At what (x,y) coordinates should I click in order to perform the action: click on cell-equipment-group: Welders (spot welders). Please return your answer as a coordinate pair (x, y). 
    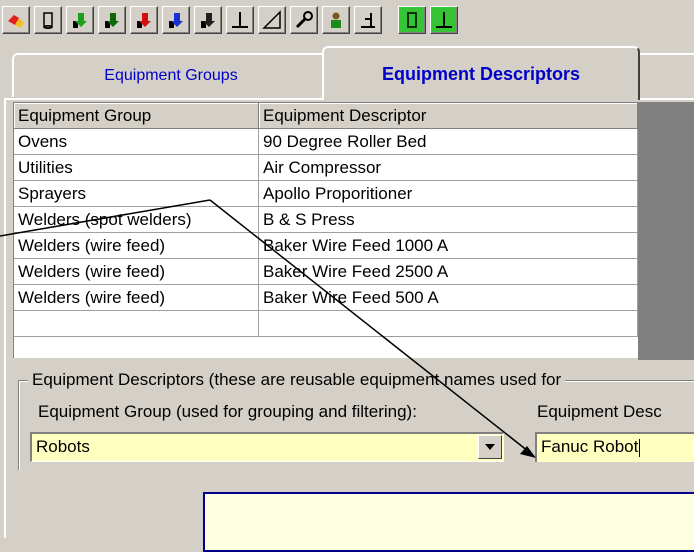
    Looking at the image, I should click on (136, 220).